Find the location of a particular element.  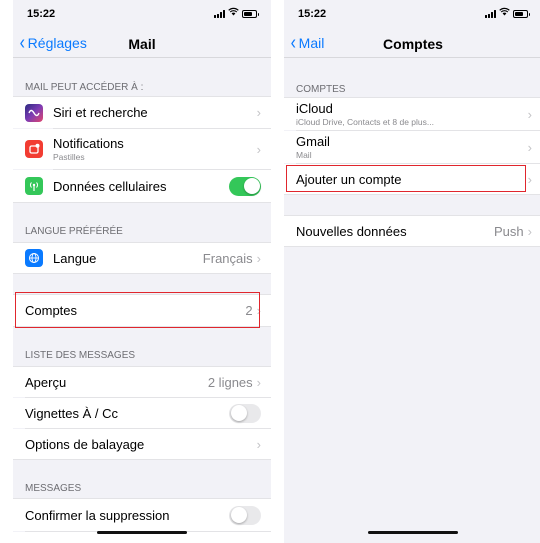

cellular-label: Données cellulaires is located at coordinates (110, 186).